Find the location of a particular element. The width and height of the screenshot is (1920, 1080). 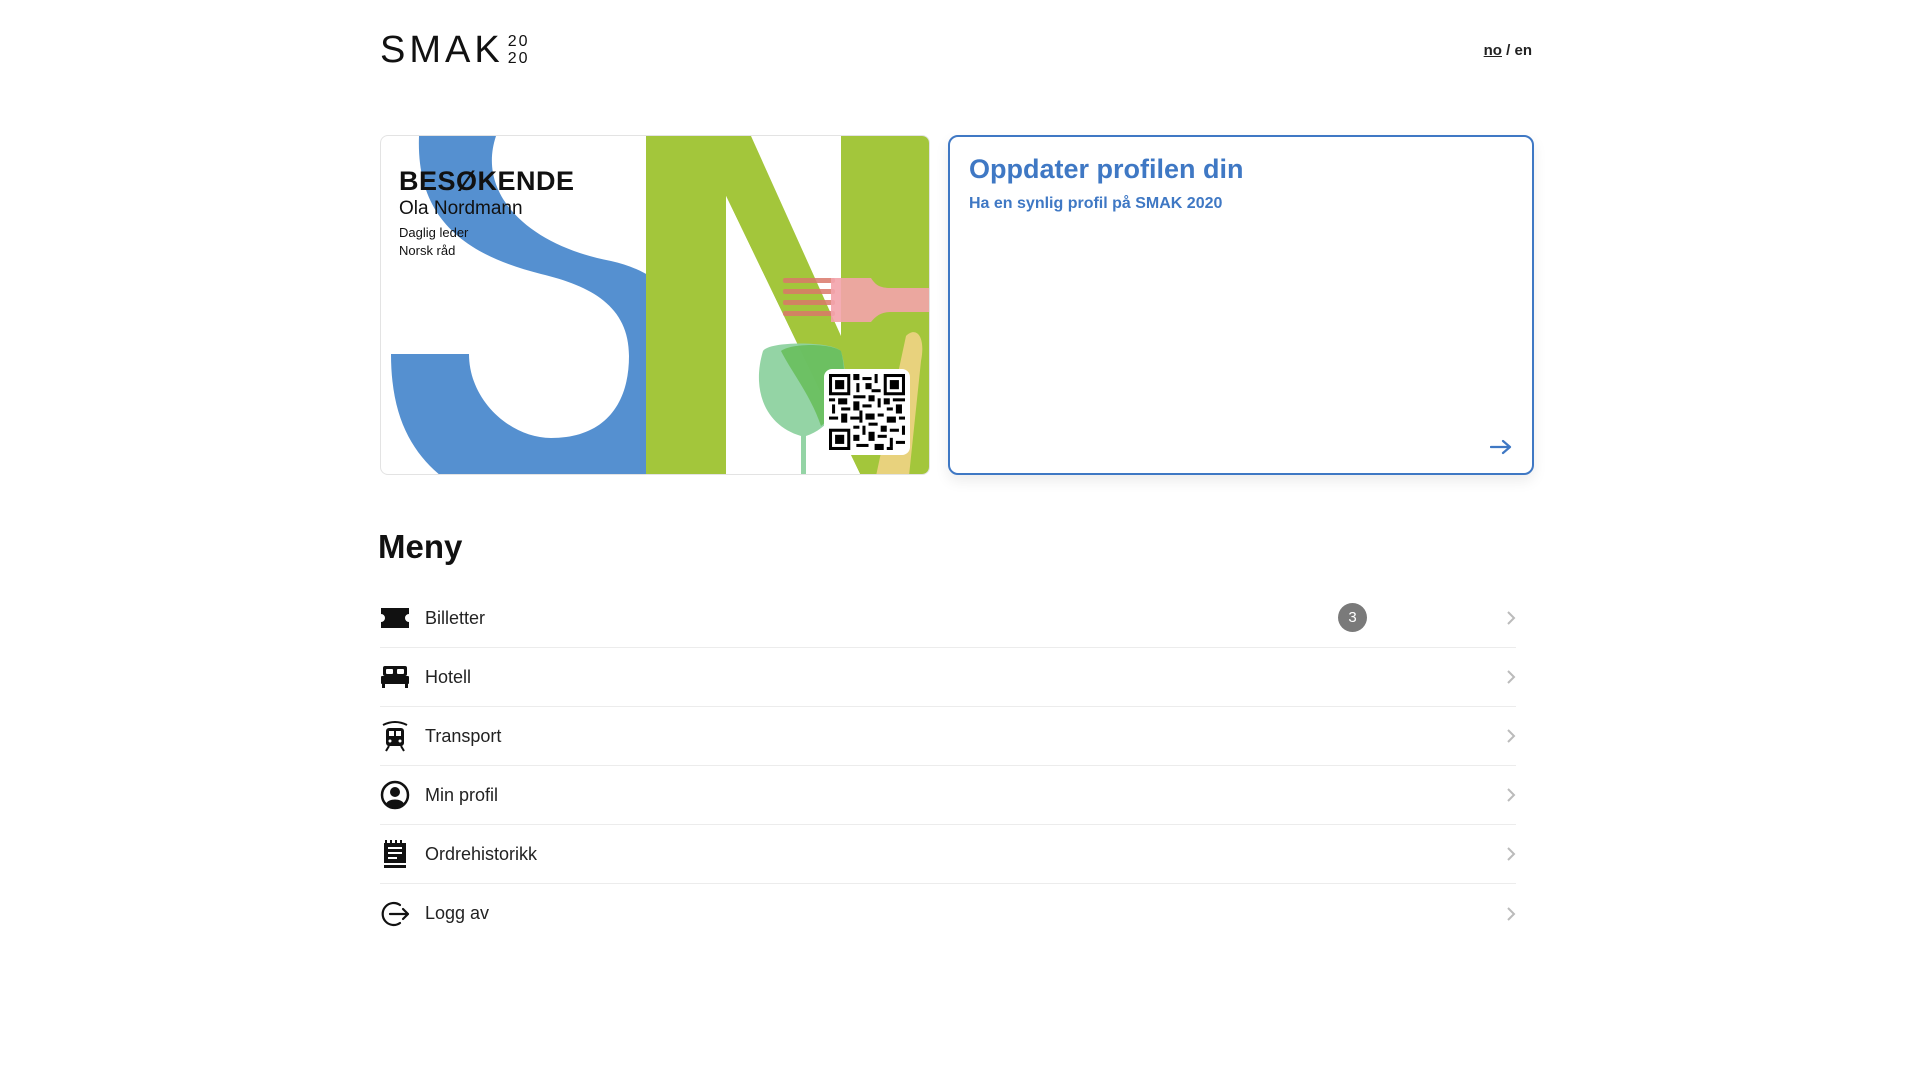

qr-code-icon is located at coordinates (867, 412).